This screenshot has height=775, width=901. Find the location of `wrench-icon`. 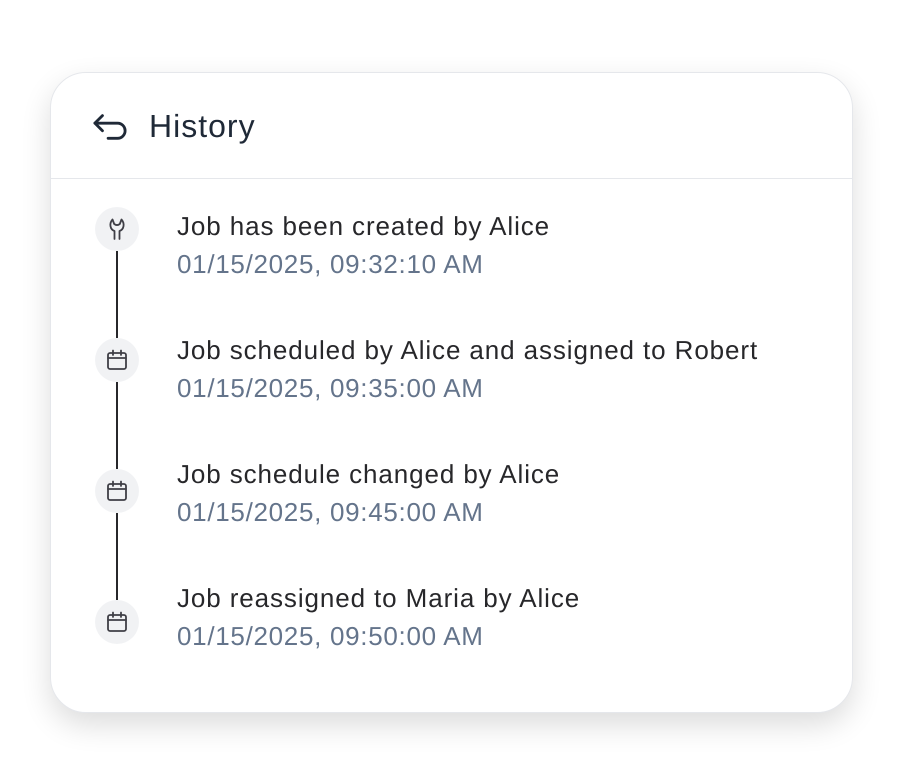

wrench-icon is located at coordinates (117, 229).